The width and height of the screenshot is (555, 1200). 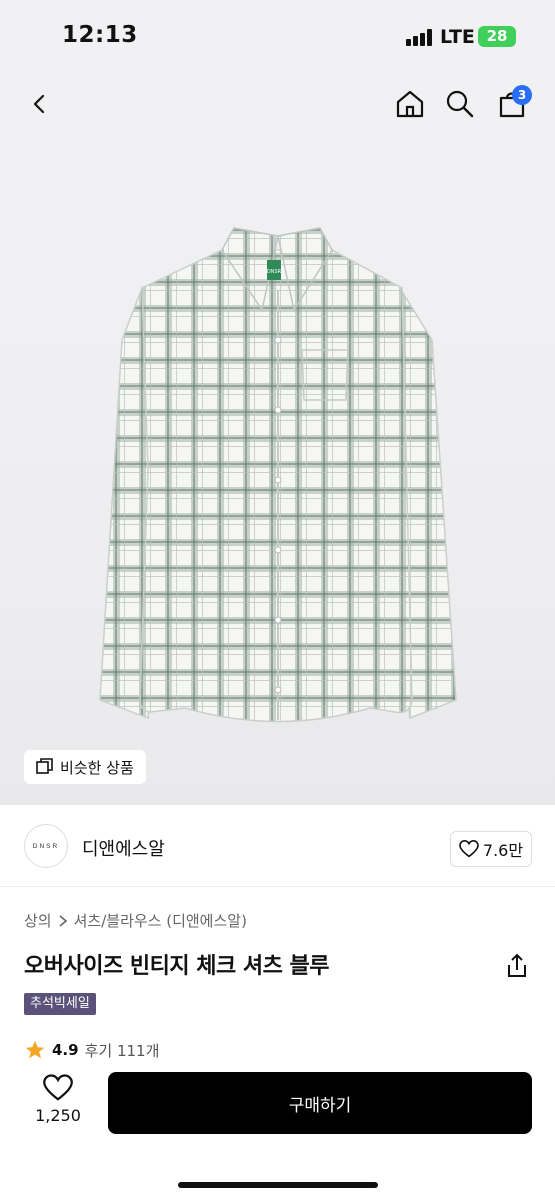 I want to click on status-bar: 12:13 LTE 28, so click(x=277, y=35).